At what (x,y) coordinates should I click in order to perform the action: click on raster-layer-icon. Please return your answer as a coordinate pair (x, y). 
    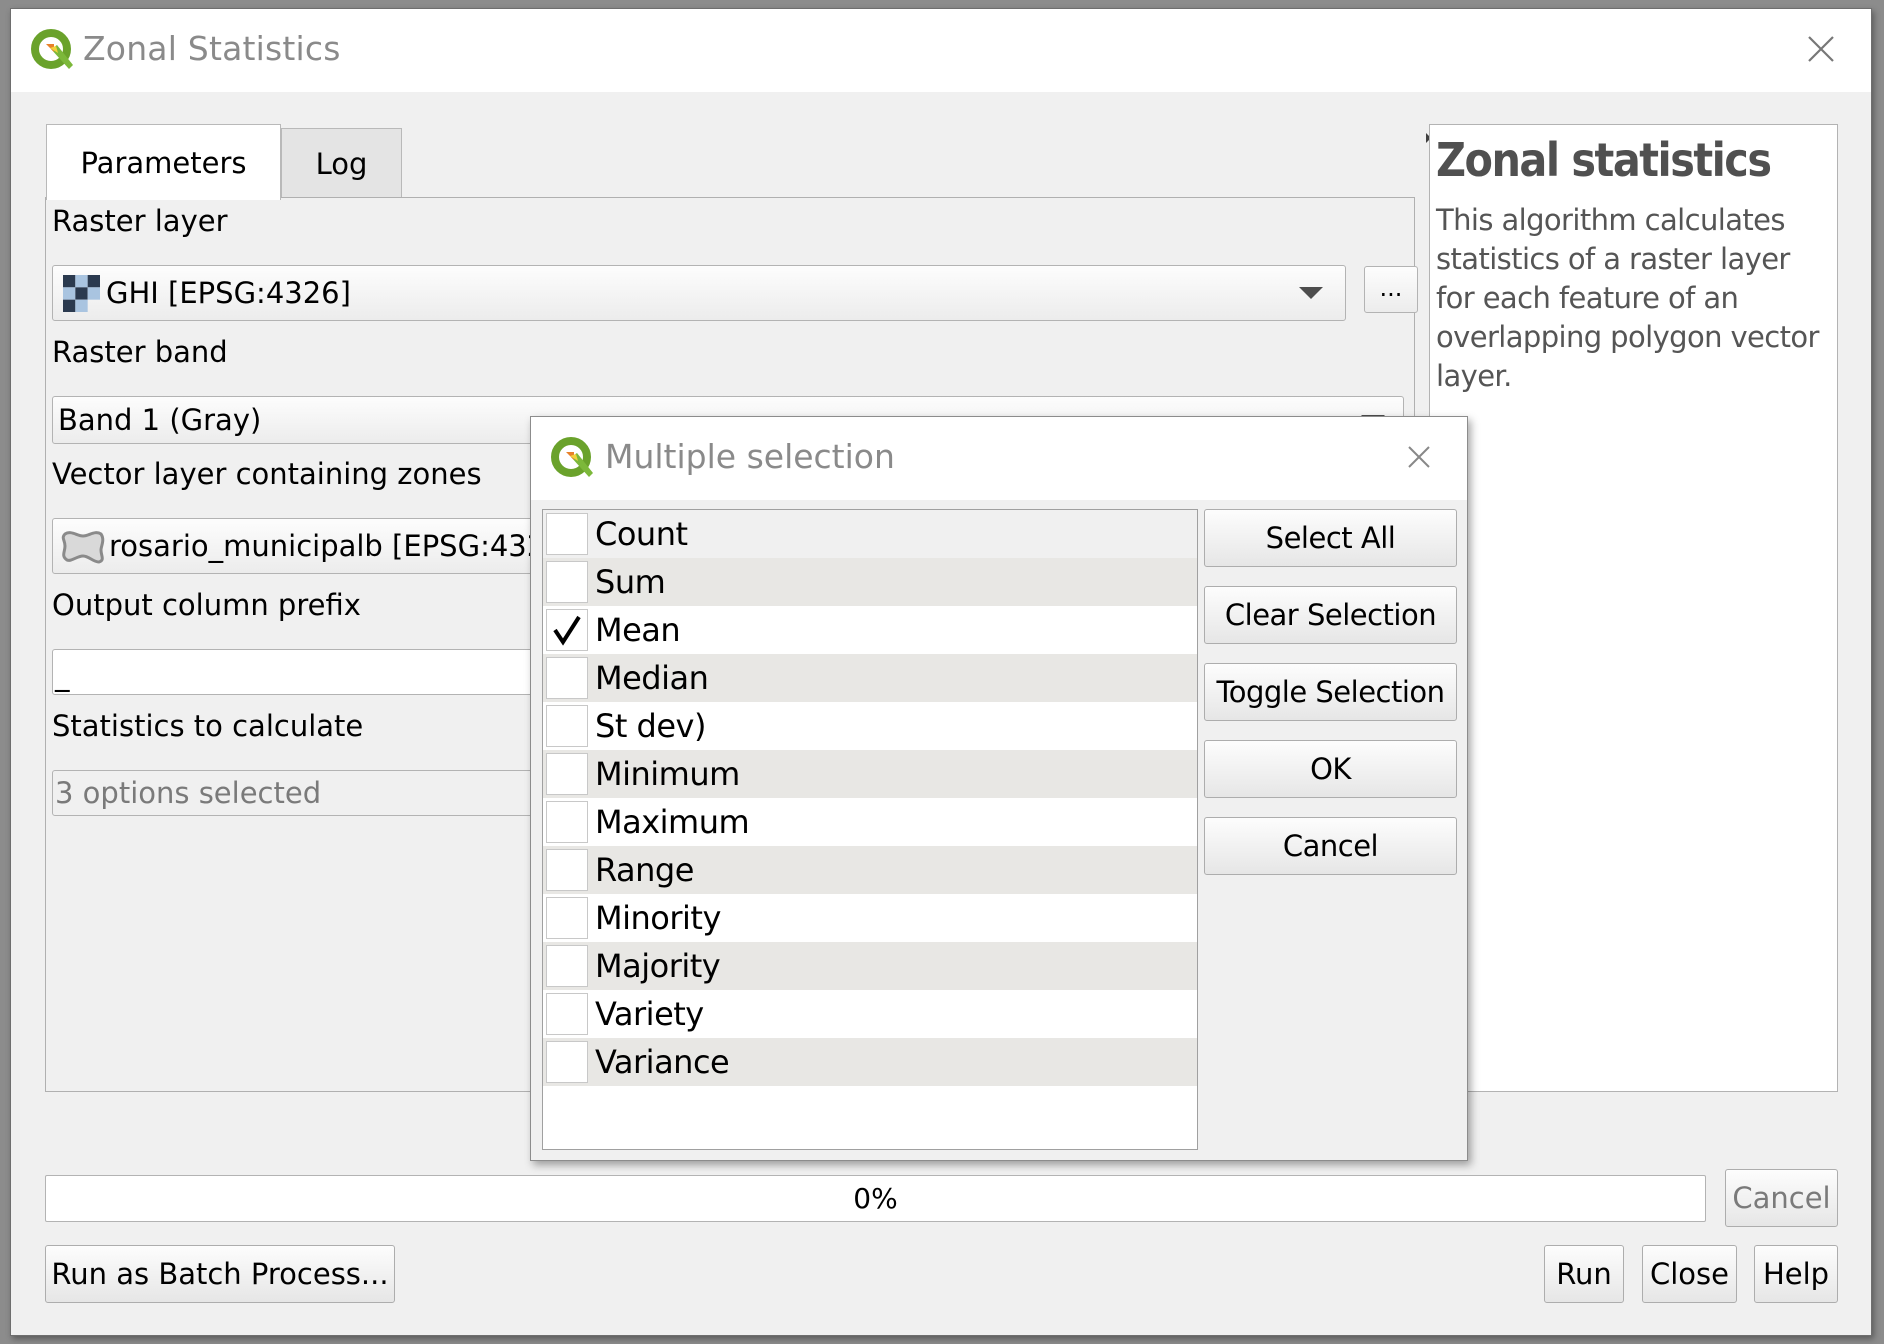
    Looking at the image, I should click on (81, 293).